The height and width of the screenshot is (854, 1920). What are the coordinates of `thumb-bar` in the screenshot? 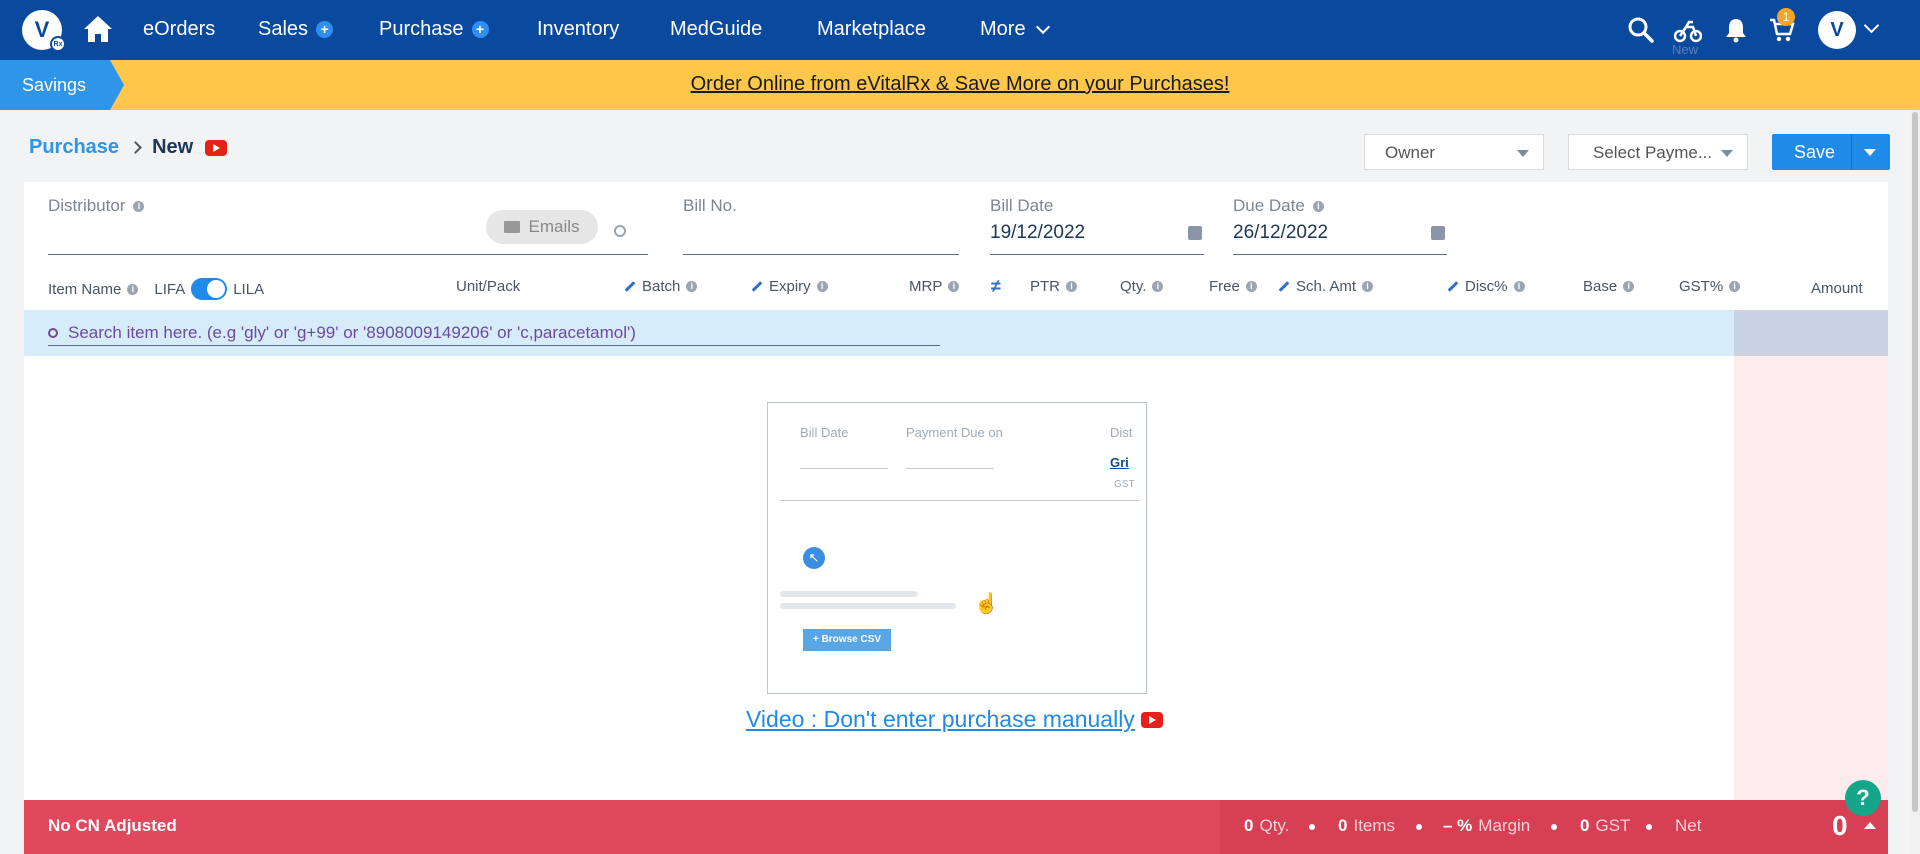 It's located at (849, 594).